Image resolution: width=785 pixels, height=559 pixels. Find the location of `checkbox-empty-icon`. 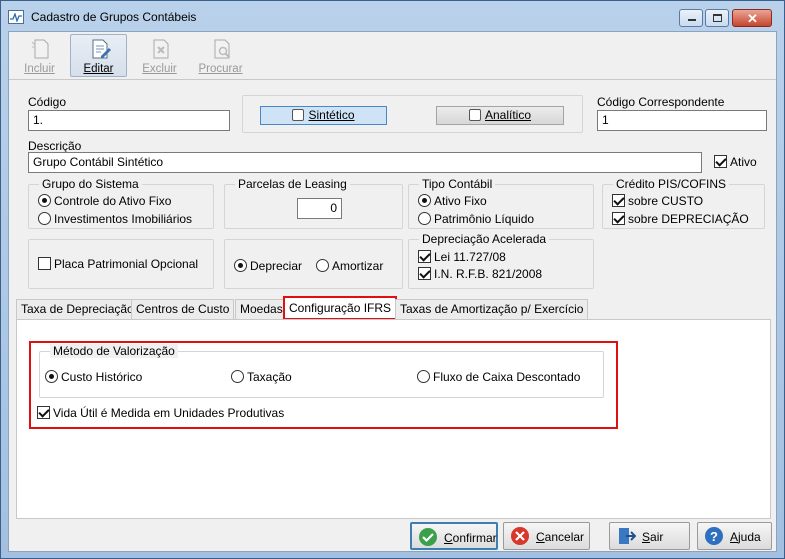

checkbox-empty-icon is located at coordinates (44, 263).